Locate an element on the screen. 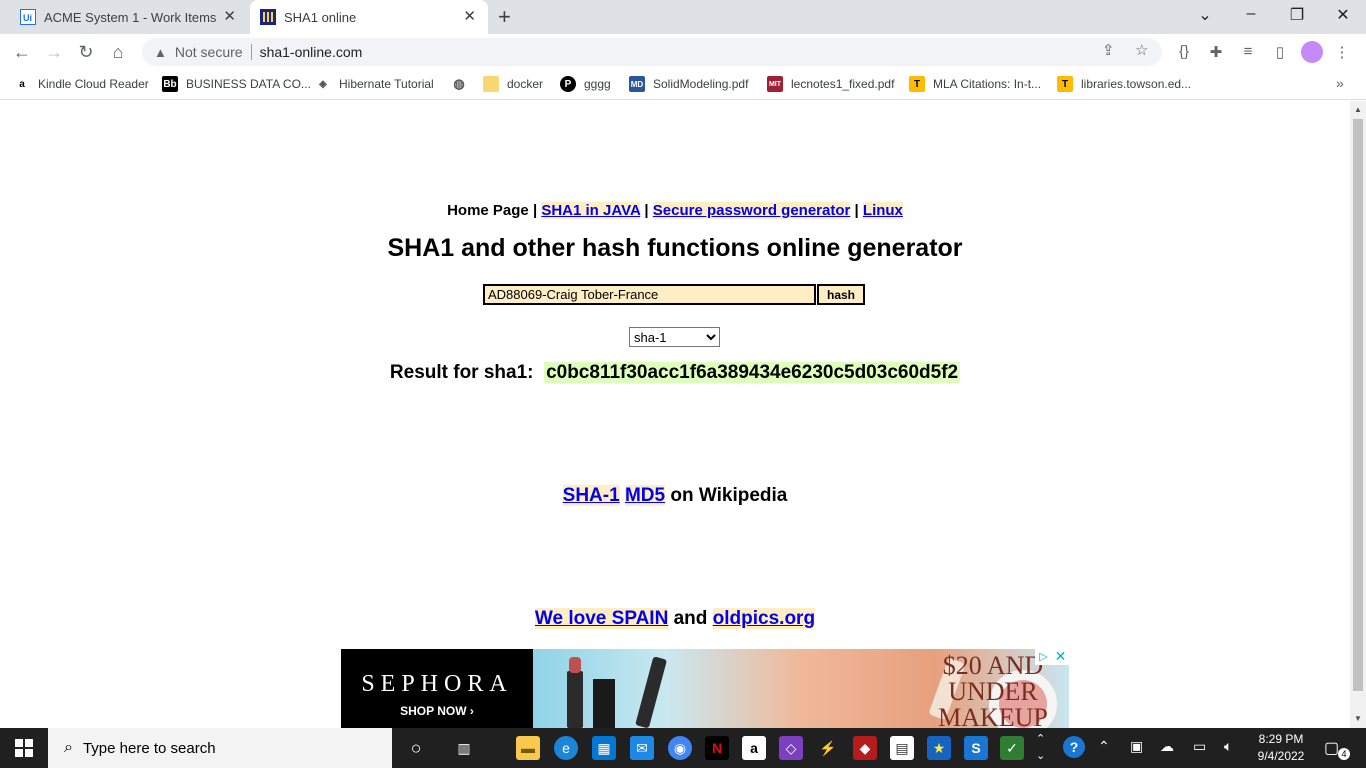 The height and width of the screenshot is (768, 1366). bookmark-hibernate: ◈ Hibernate Tutorial is located at coordinates (374, 84).